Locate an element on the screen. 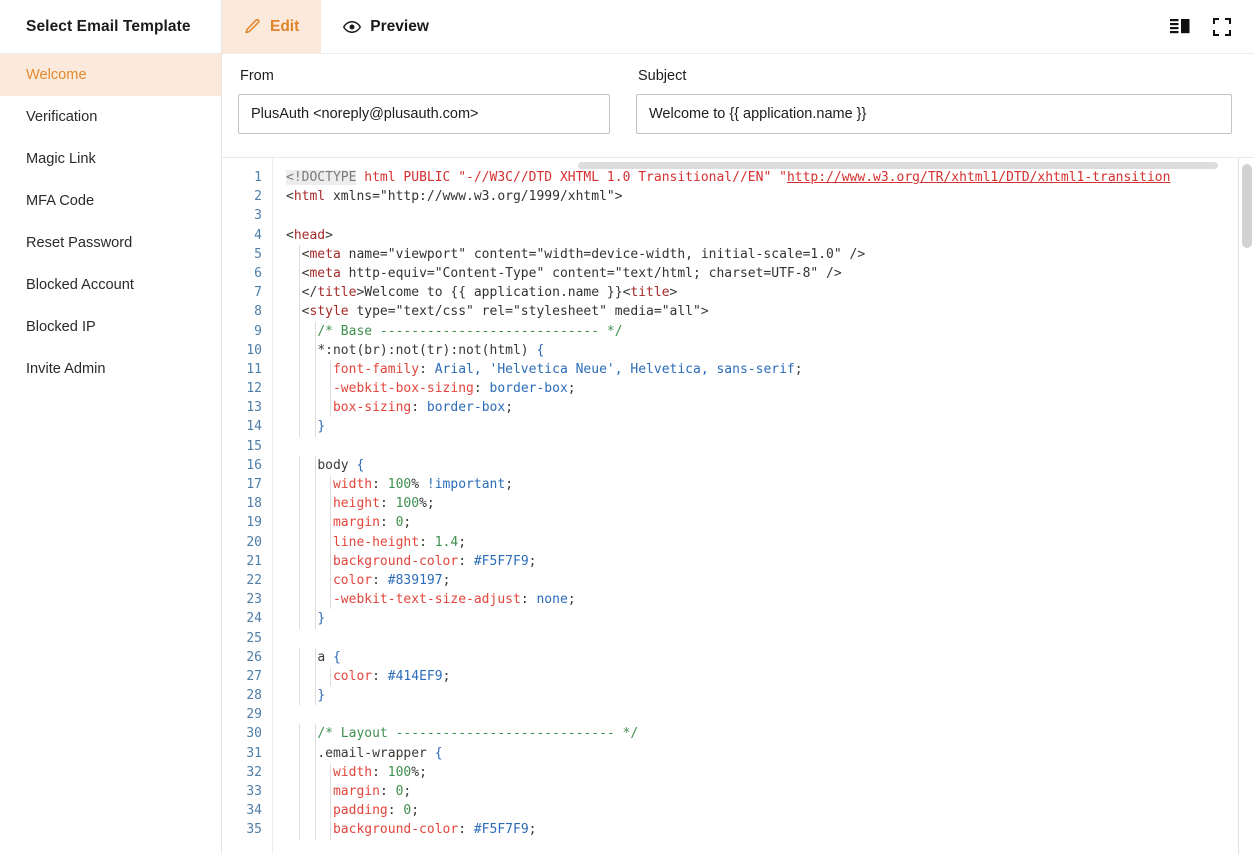  editor-tools is located at coordinates (1211, 26).